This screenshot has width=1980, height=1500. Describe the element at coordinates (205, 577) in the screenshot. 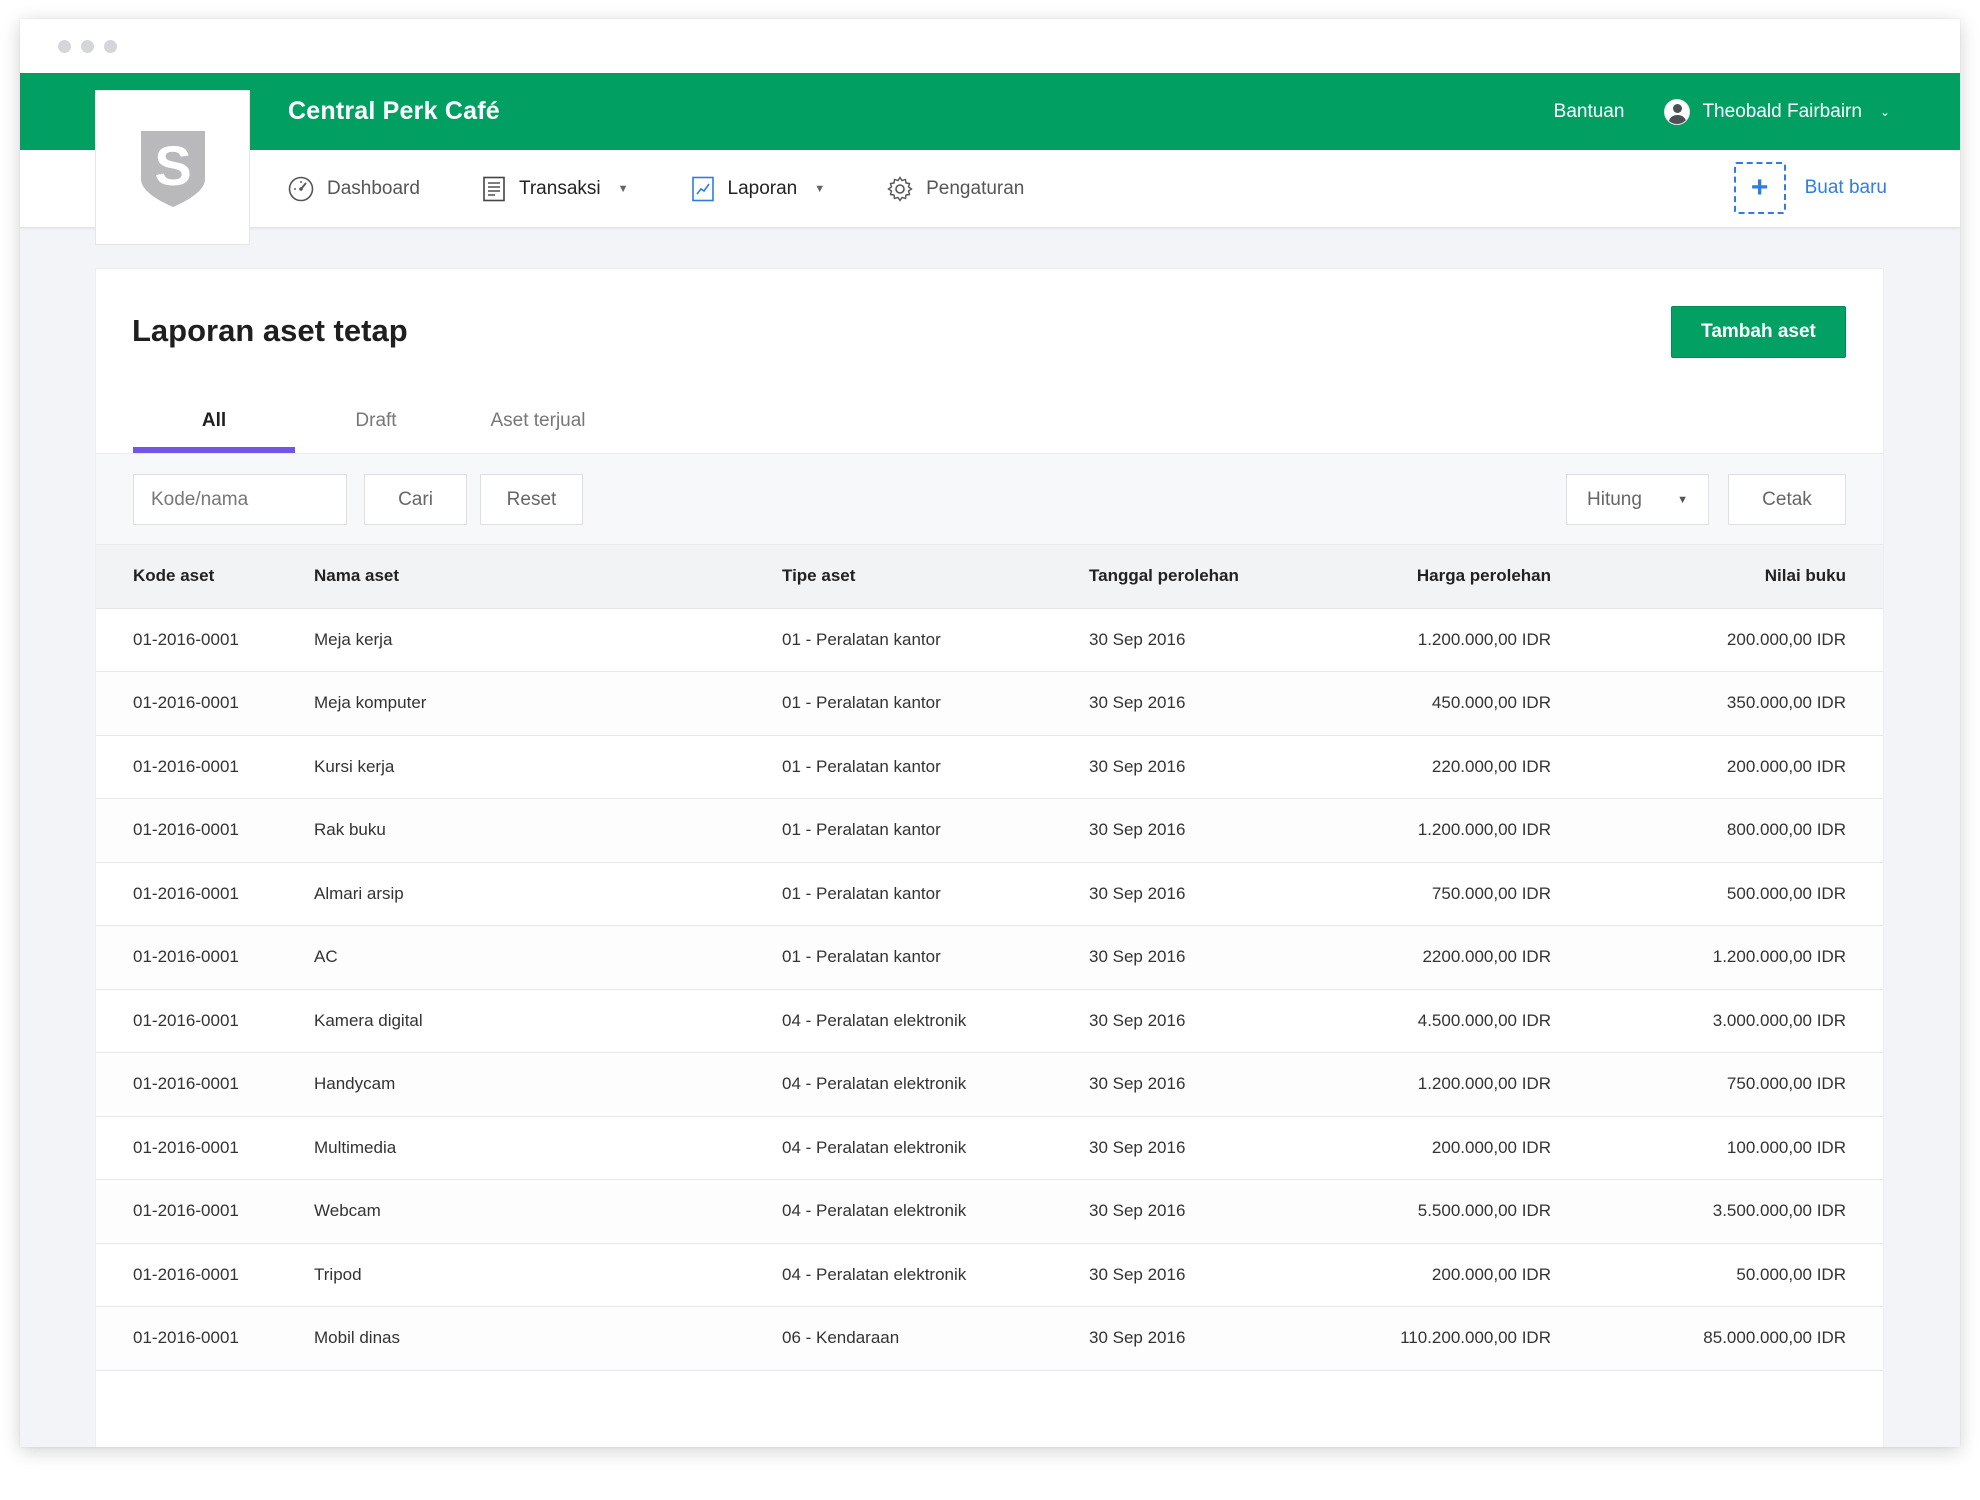

I see `column-header: Kode aset` at that location.